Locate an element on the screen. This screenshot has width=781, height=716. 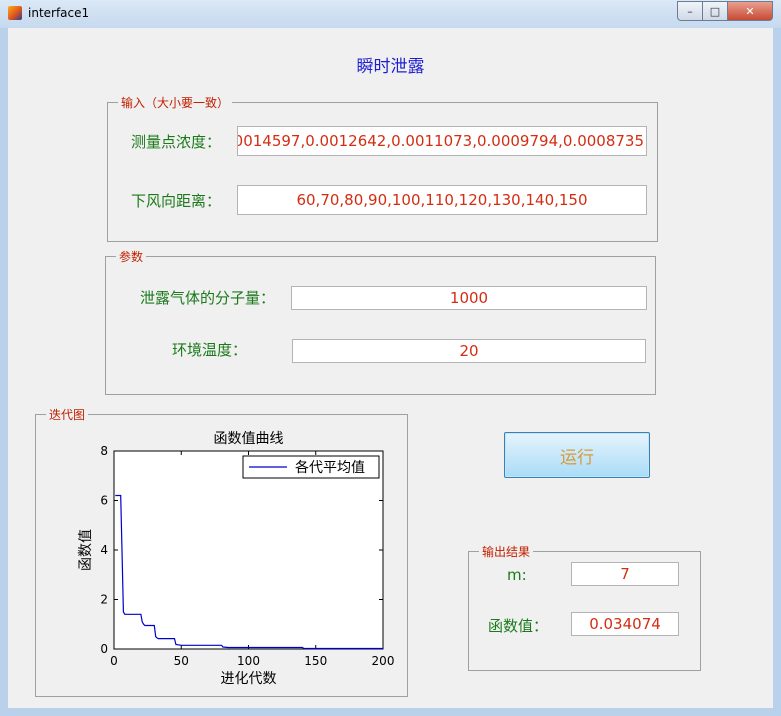
legend-label: 各代平均值 is located at coordinates (330, 468).